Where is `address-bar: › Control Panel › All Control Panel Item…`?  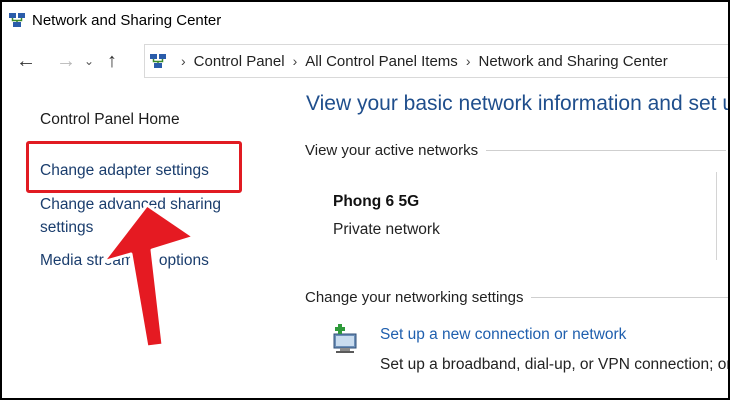
address-bar: › Control Panel › All Control Panel Item… is located at coordinates (436, 61).